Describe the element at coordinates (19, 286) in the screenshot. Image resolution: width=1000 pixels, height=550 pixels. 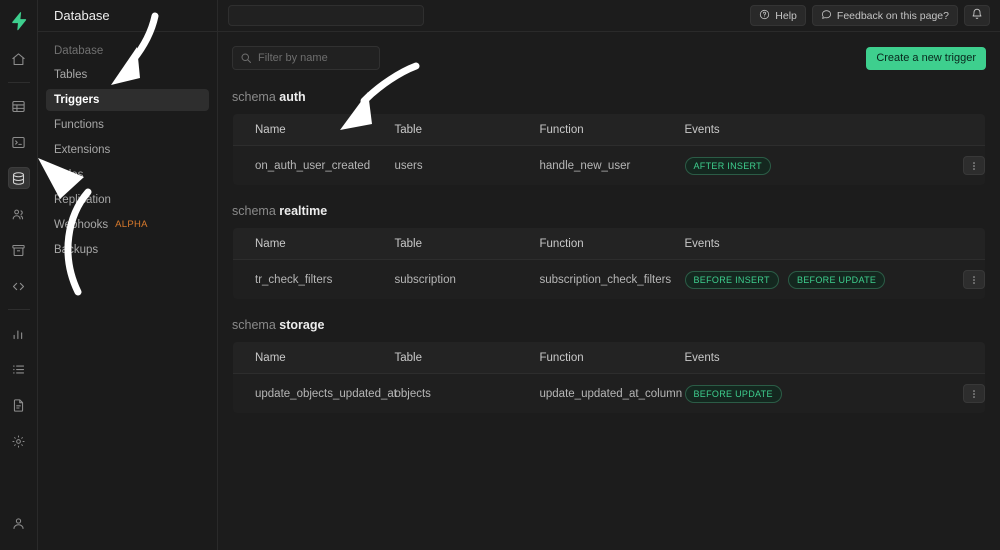
I see `edge-functions-icon` at that location.